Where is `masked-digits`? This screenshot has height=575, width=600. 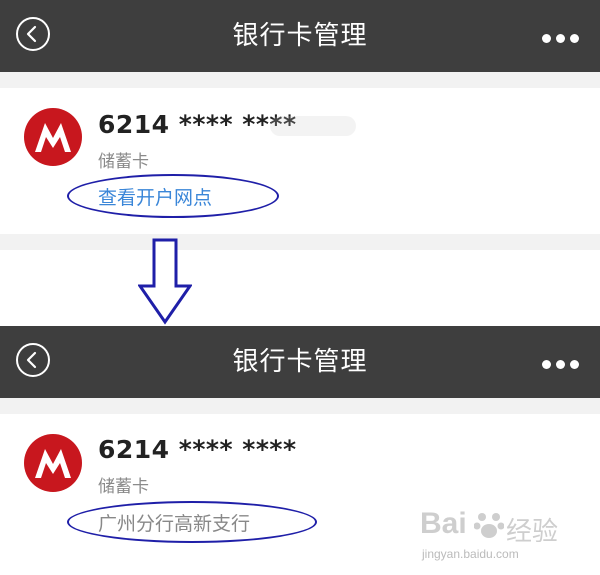
masked-digits is located at coordinates (313, 126).